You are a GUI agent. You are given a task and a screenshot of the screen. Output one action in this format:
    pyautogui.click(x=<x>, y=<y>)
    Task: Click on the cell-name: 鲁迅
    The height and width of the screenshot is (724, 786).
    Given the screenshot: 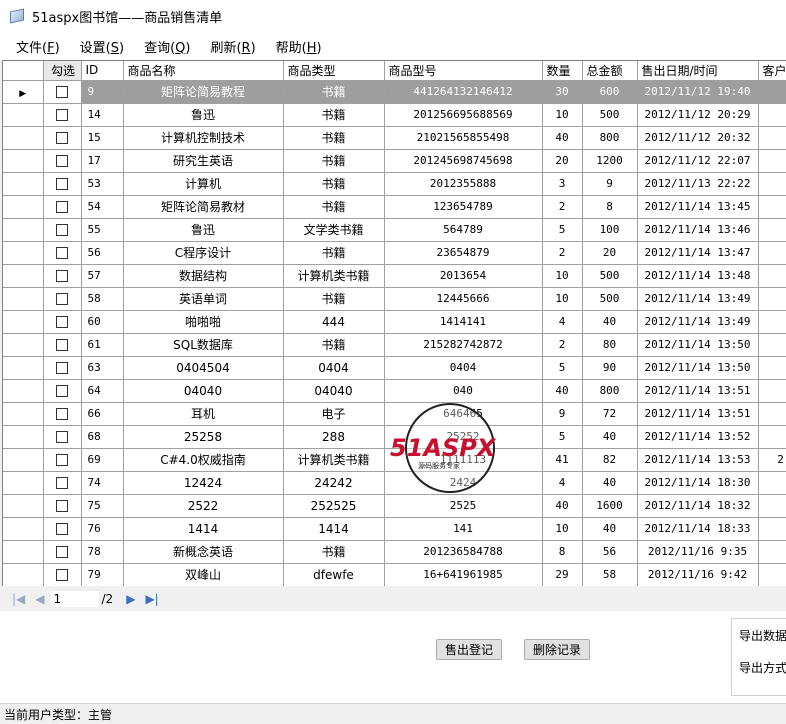 What is the action you would take?
    pyautogui.click(x=203, y=230)
    